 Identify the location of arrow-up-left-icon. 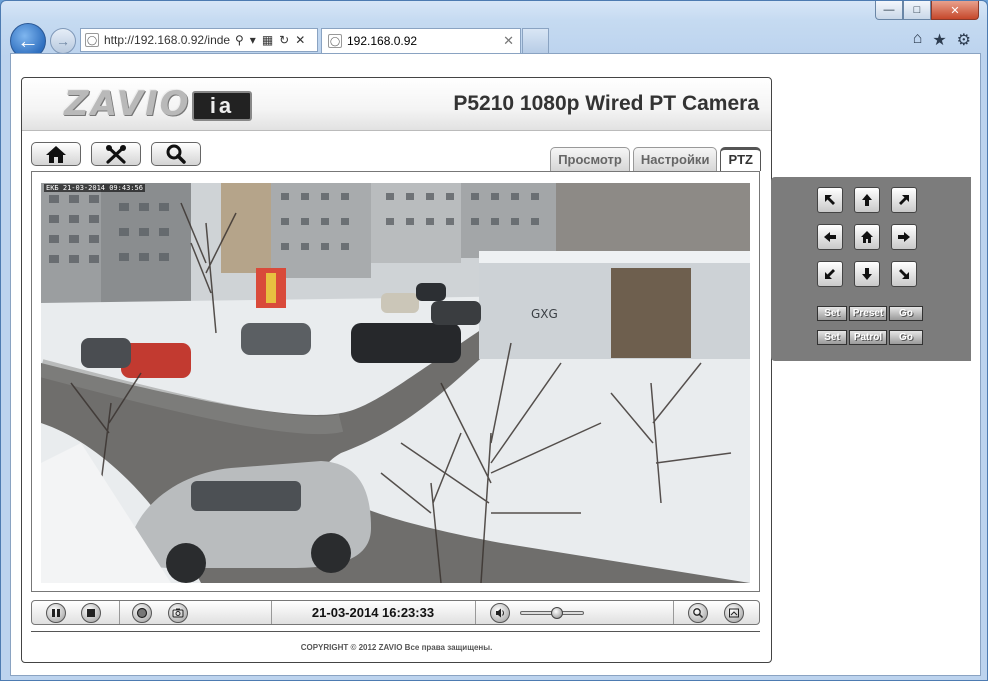
(830, 200).